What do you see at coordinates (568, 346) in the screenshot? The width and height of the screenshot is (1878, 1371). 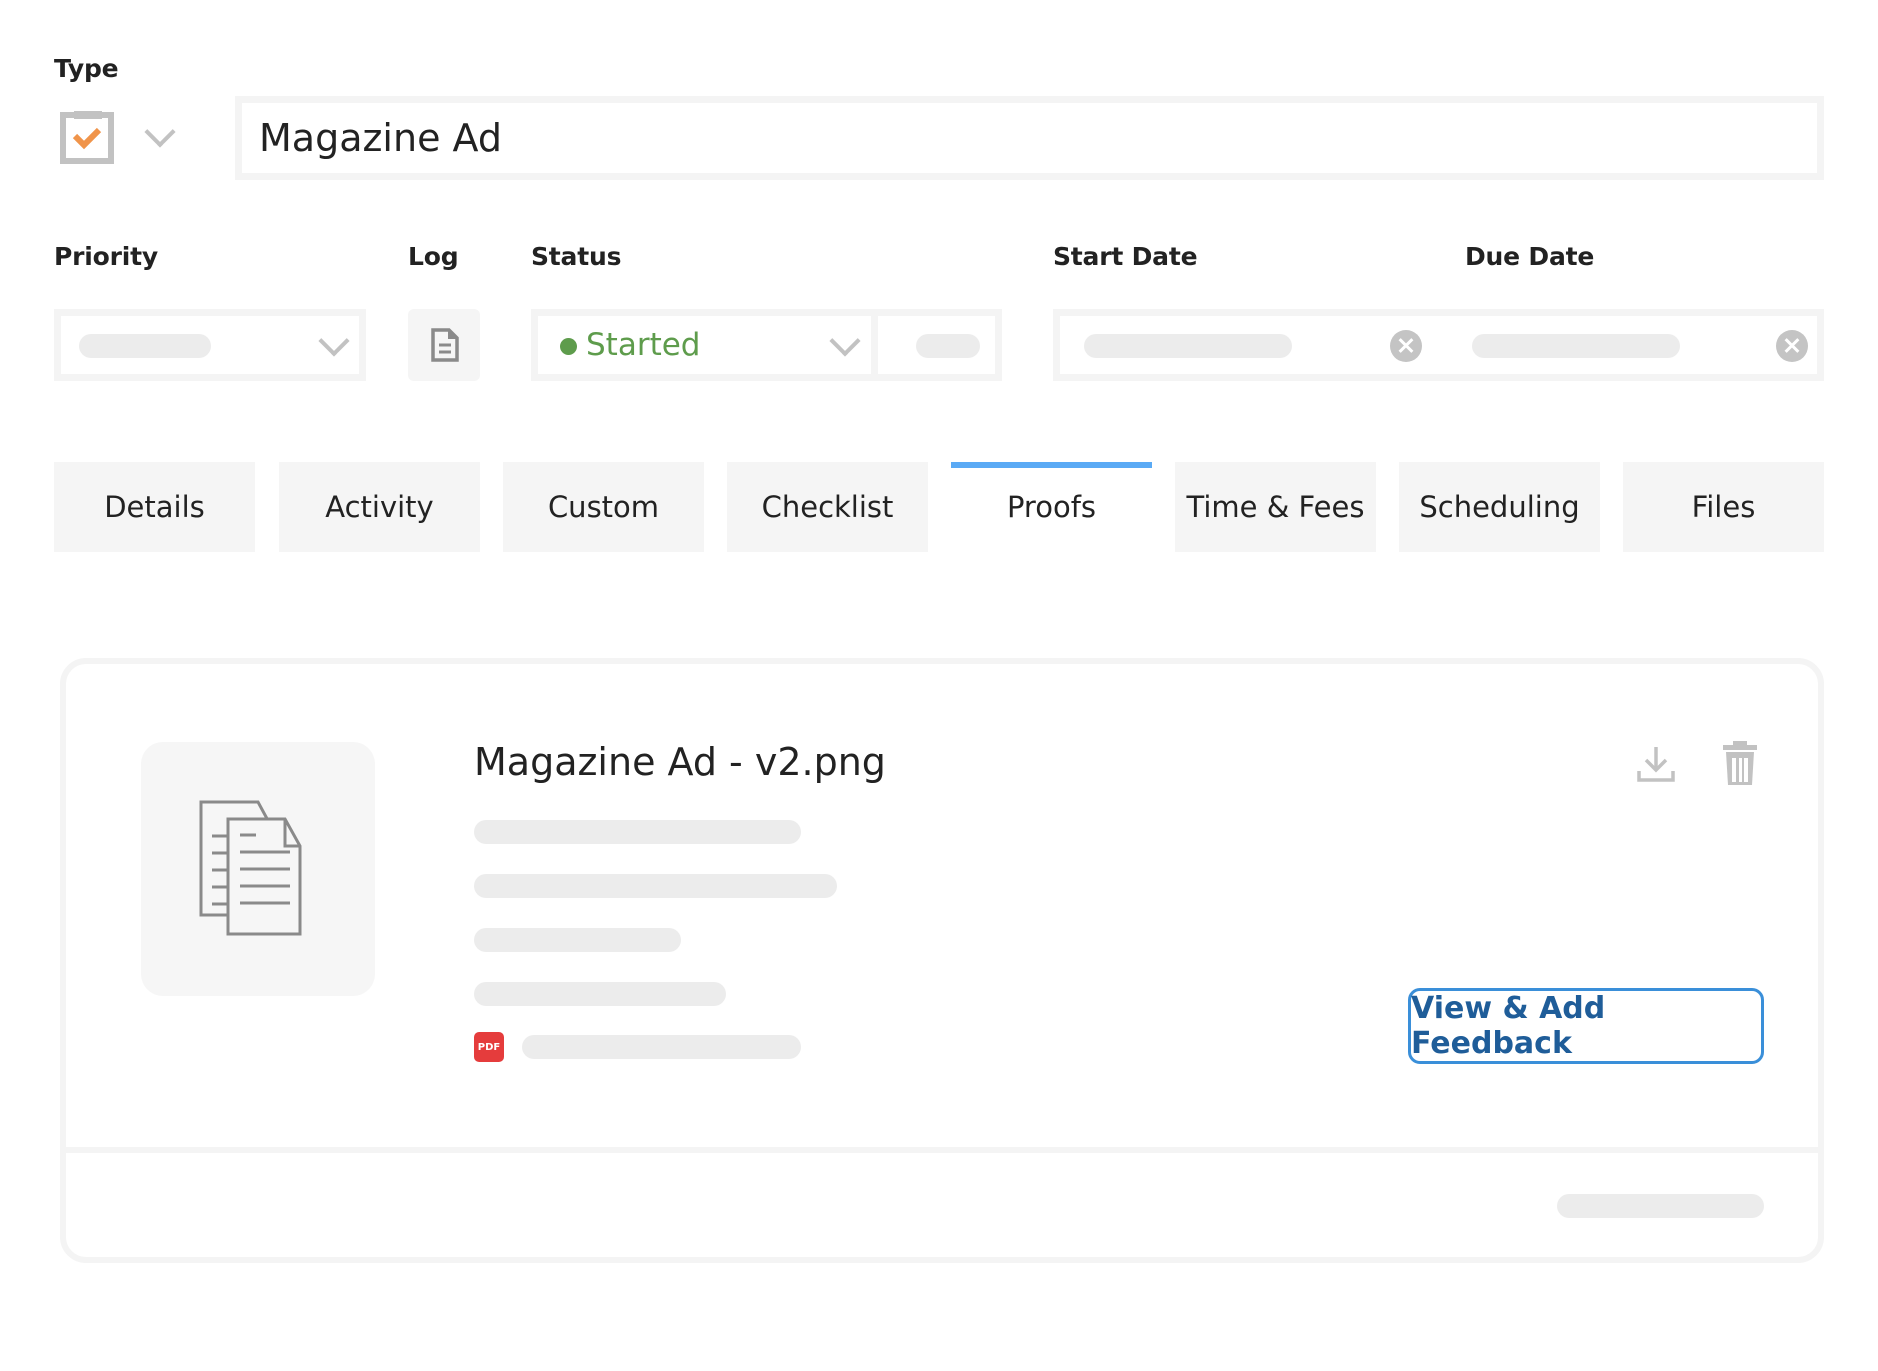 I see `status-dot-icon` at bounding box center [568, 346].